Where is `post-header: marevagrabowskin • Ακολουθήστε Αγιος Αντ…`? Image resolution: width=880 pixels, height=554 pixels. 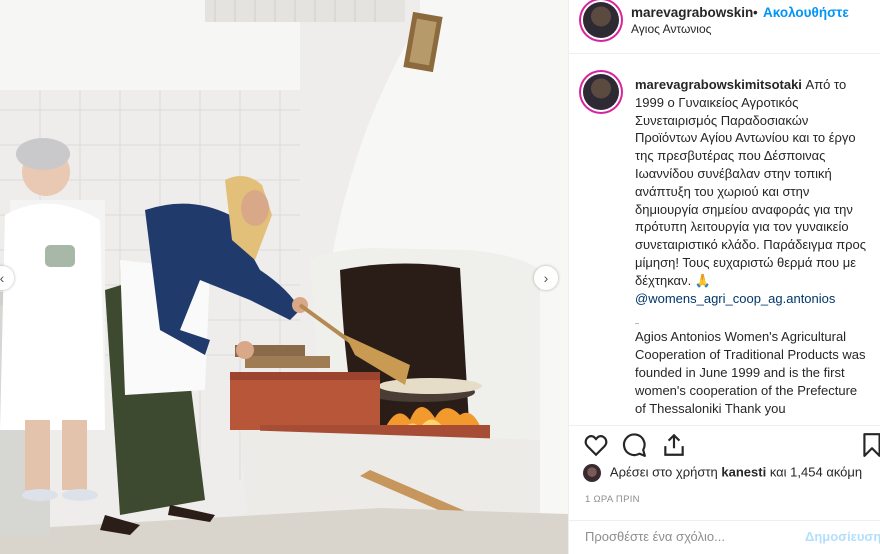
post-header: marevagrabowskin • Ακολουθήστε Αγιος Αντ… is located at coordinates (724, 27).